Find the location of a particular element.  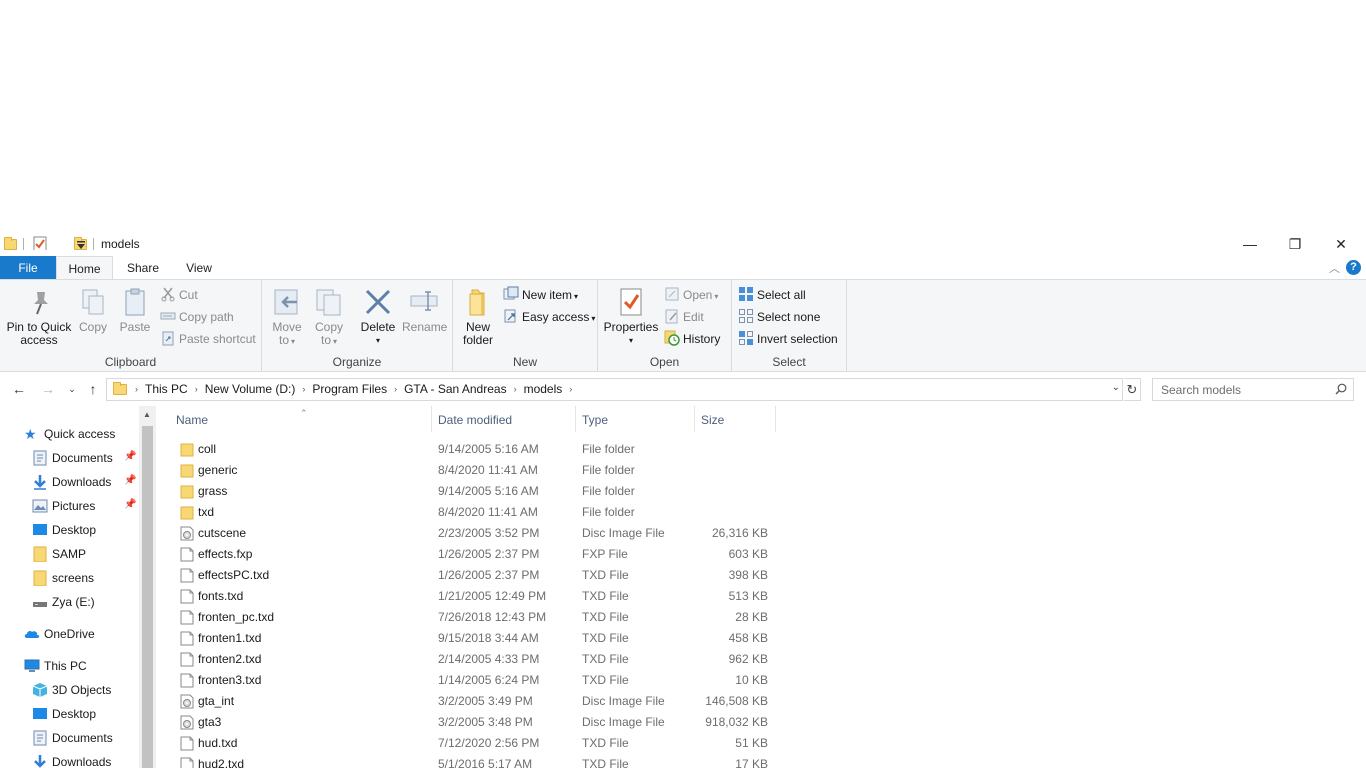

scroll-up-icon: ▲ is located at coordinates (147, 414).